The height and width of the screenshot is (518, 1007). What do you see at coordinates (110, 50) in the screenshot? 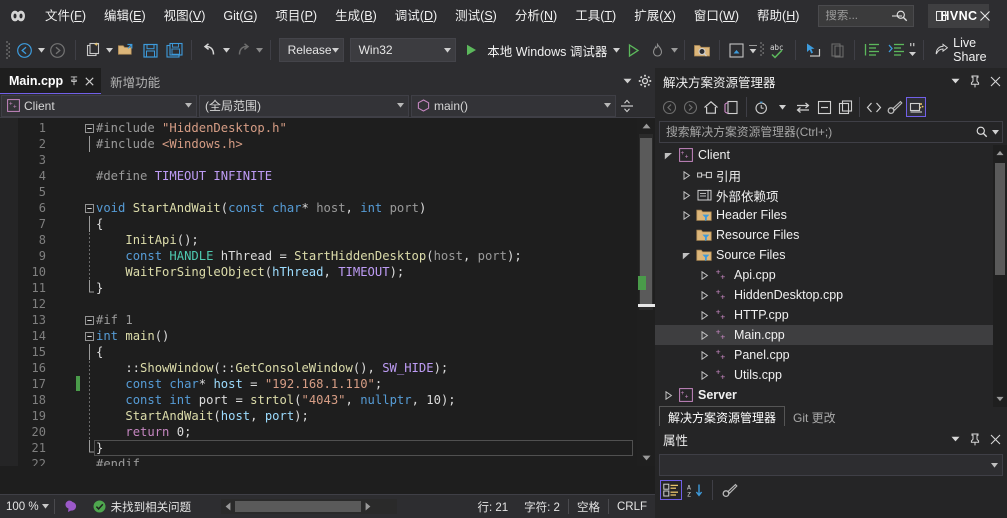
I see `new-project-dropdown-icon` at bounding box center [110, 50].